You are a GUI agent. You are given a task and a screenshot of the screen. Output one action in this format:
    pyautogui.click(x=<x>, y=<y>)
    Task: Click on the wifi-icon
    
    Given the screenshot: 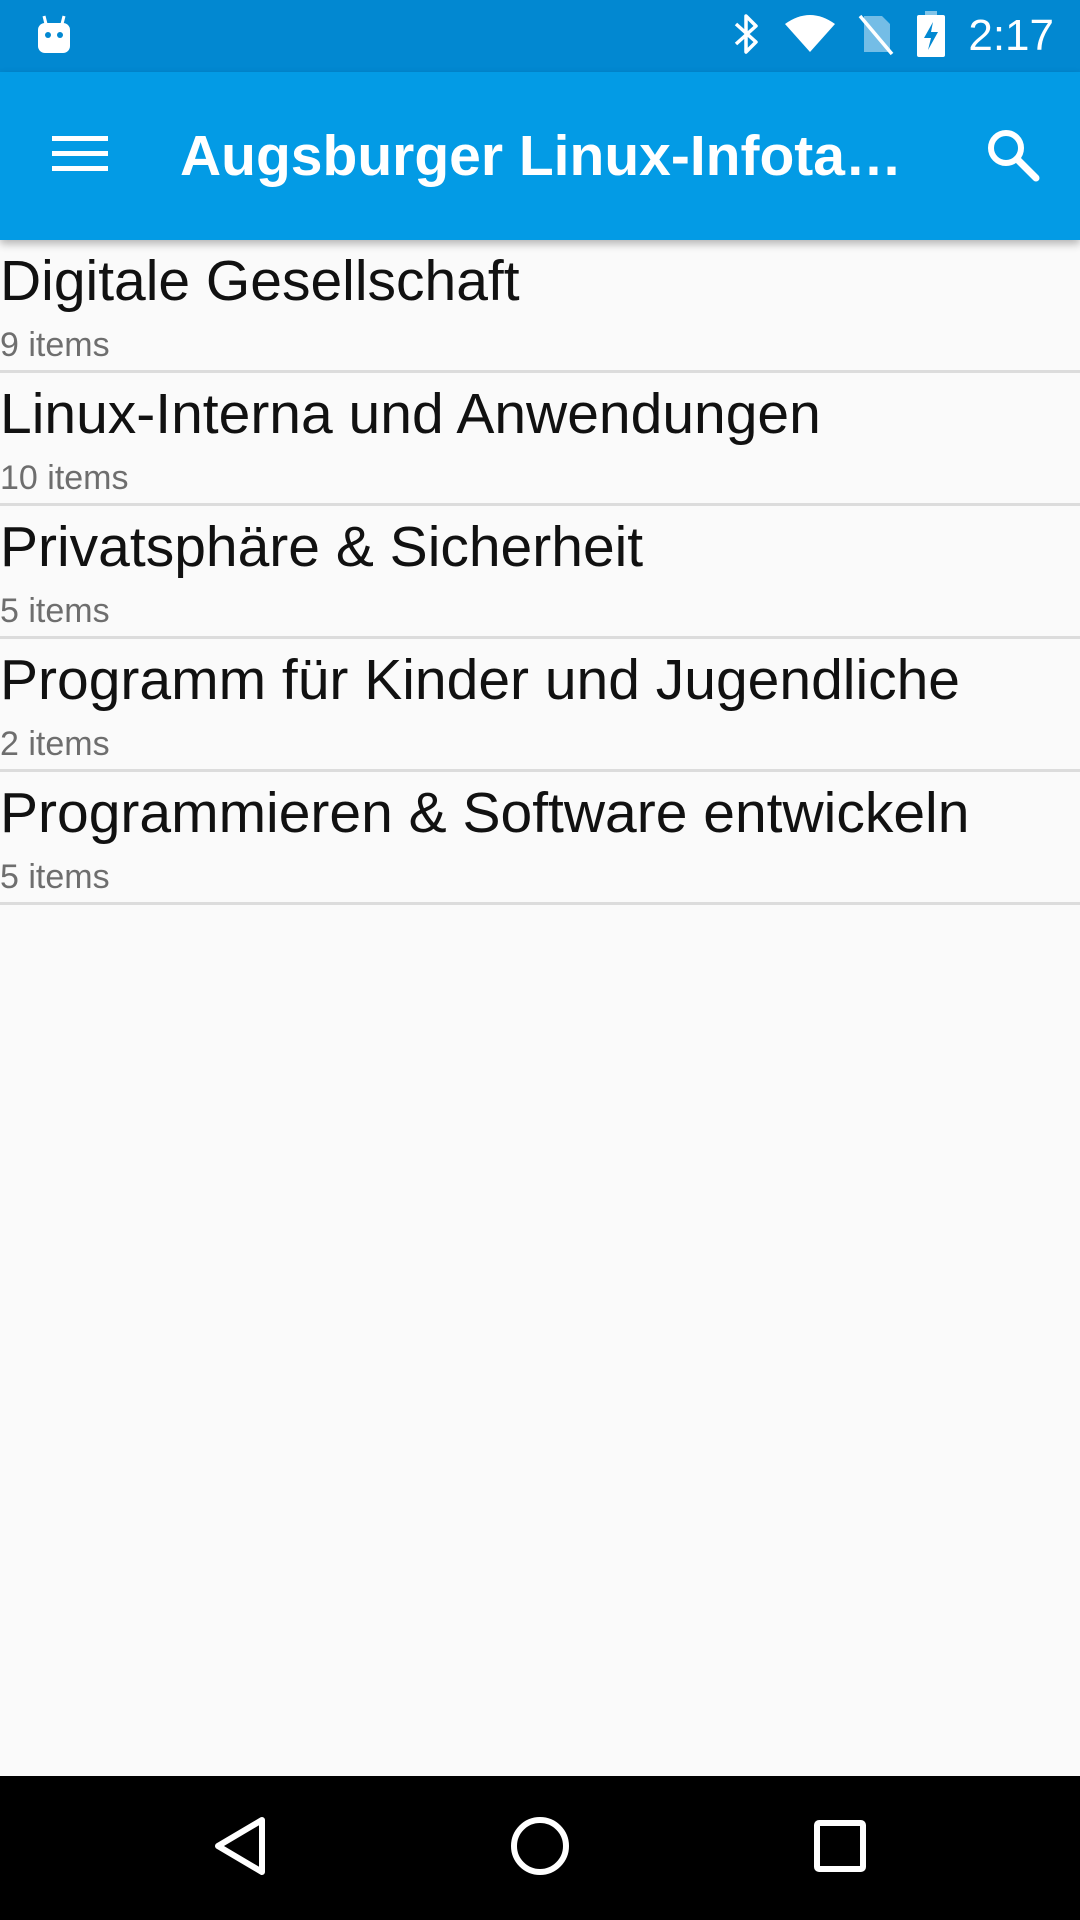 What is the action you would take?
    pyautogui.click(x=810, y=36)
    